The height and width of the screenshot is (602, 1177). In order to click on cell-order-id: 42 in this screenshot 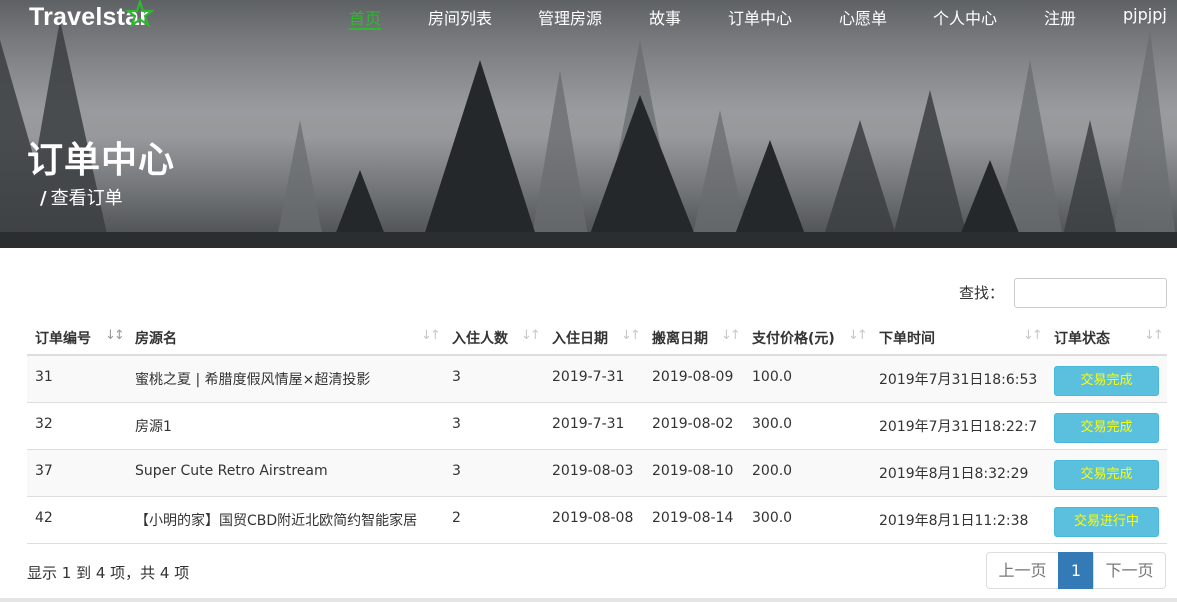, I will do `click(44, 518)`.